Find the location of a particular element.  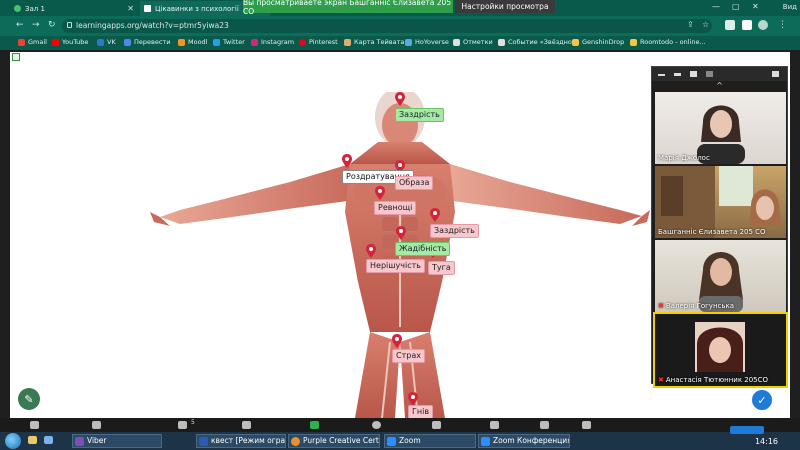

explorer-icon is located at coordinates (32, 440).